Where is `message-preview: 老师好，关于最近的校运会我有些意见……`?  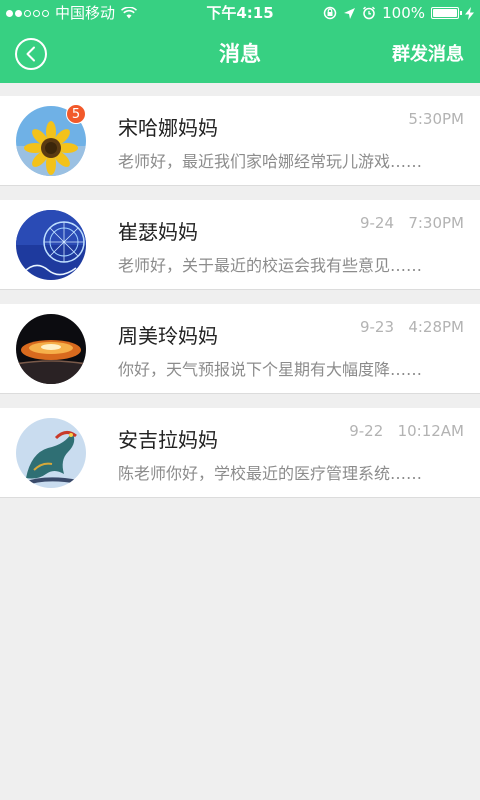
message-preview: 老师好，关于最近的校运会我有些意见…… is located at coordinates (270, 265).